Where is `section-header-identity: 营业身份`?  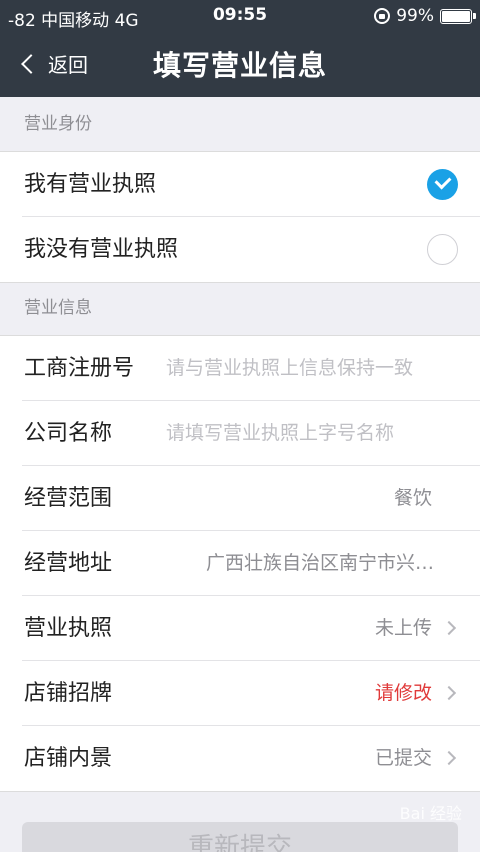
section-header-identity: 营业身份 is located at coordinates (58, 124).